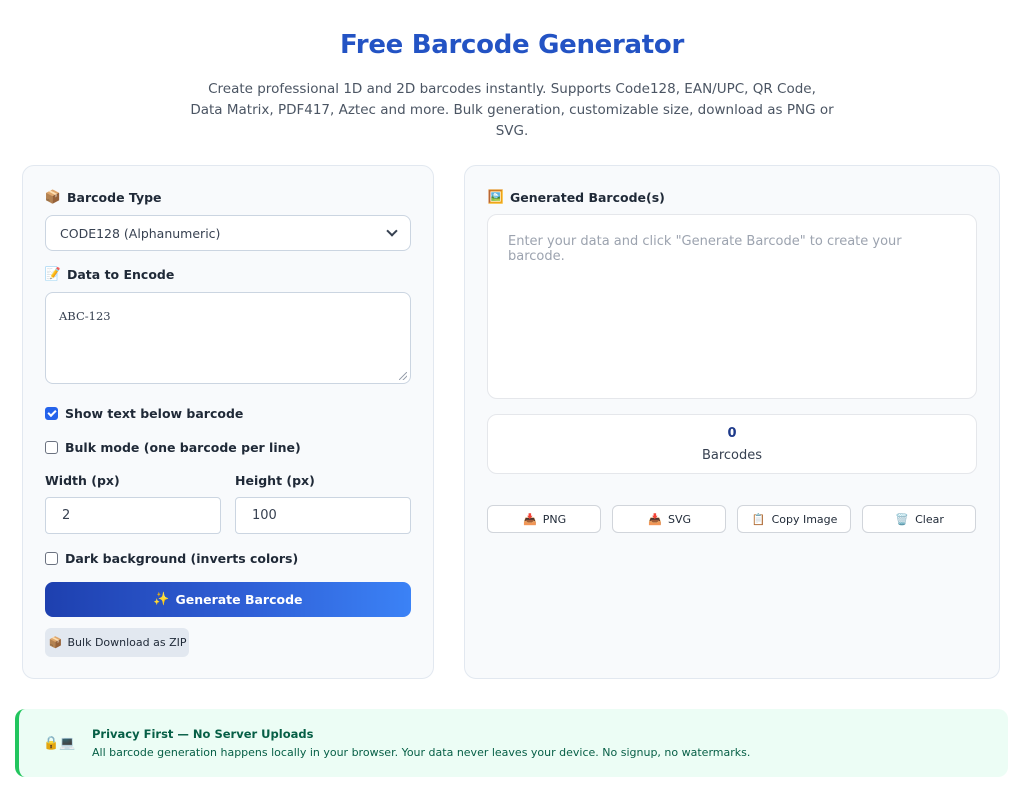 The width and height of the screenshot is (1024, 793). I want to click on dark-background-checkbox, so click(51, 558).